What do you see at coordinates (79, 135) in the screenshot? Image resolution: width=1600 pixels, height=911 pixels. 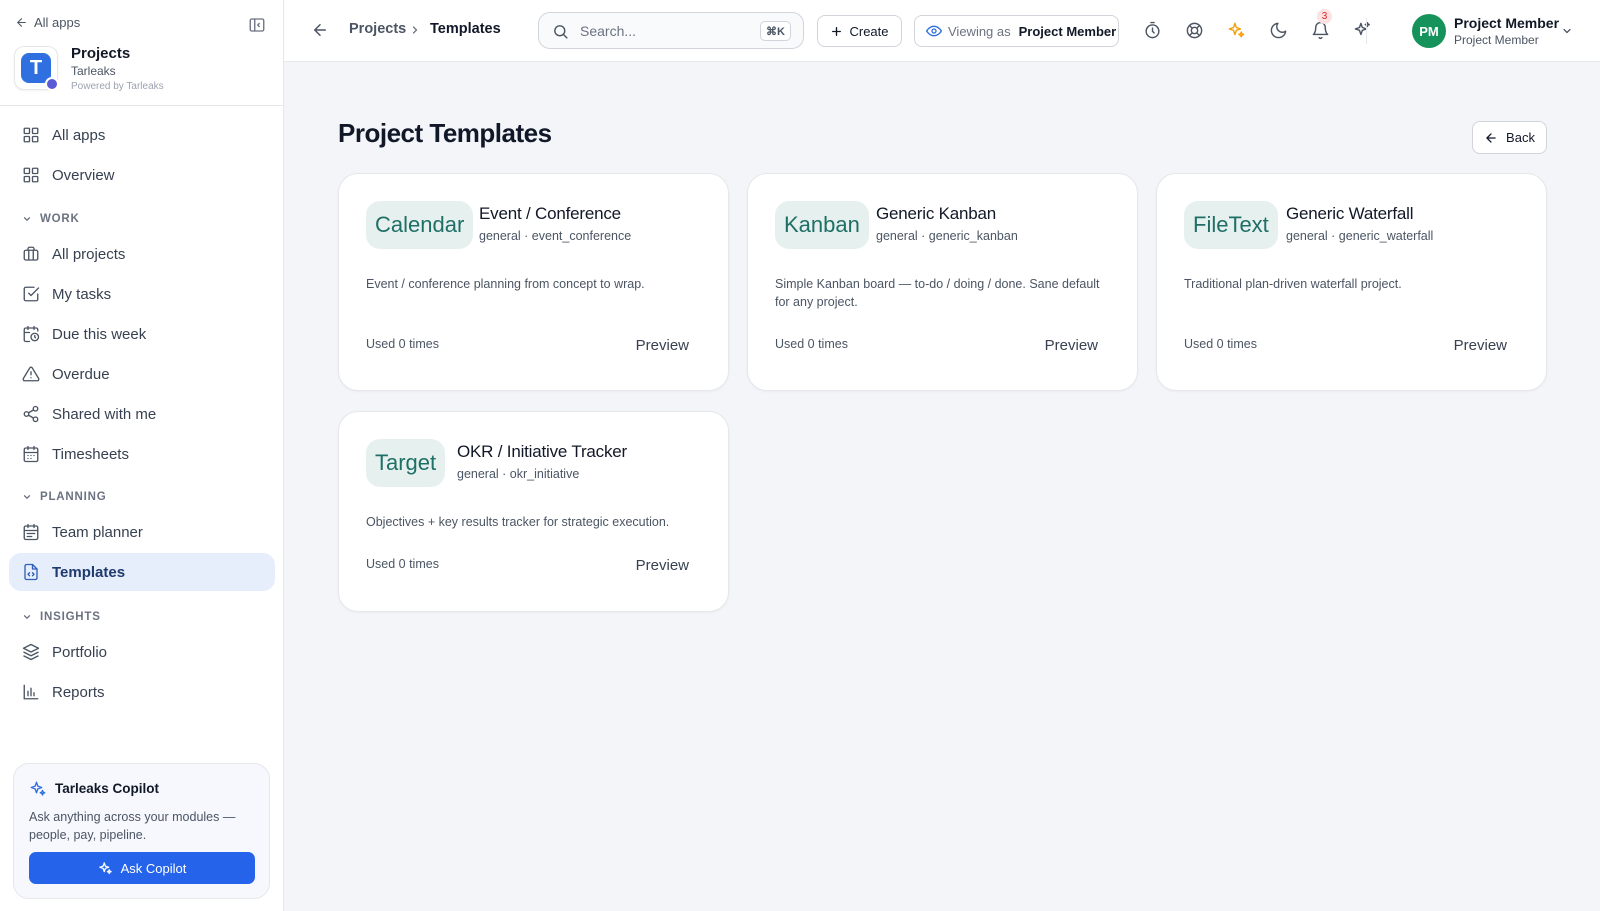 I see `sidebar-item-label: All apps` at bounding box center [79, 135].